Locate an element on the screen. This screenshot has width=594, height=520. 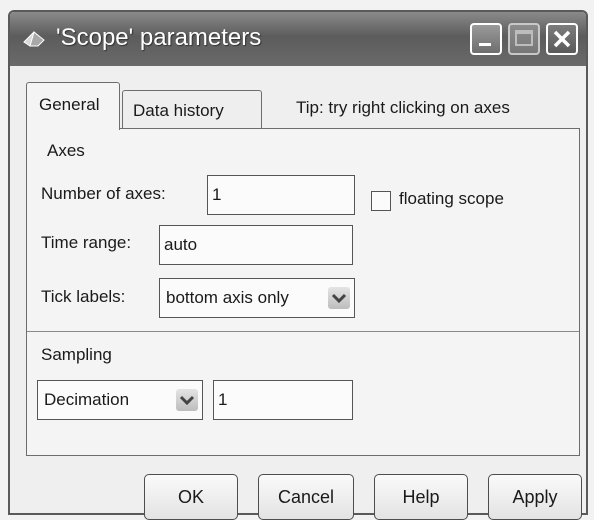
maximize-button is located at coordinates (524, 39).